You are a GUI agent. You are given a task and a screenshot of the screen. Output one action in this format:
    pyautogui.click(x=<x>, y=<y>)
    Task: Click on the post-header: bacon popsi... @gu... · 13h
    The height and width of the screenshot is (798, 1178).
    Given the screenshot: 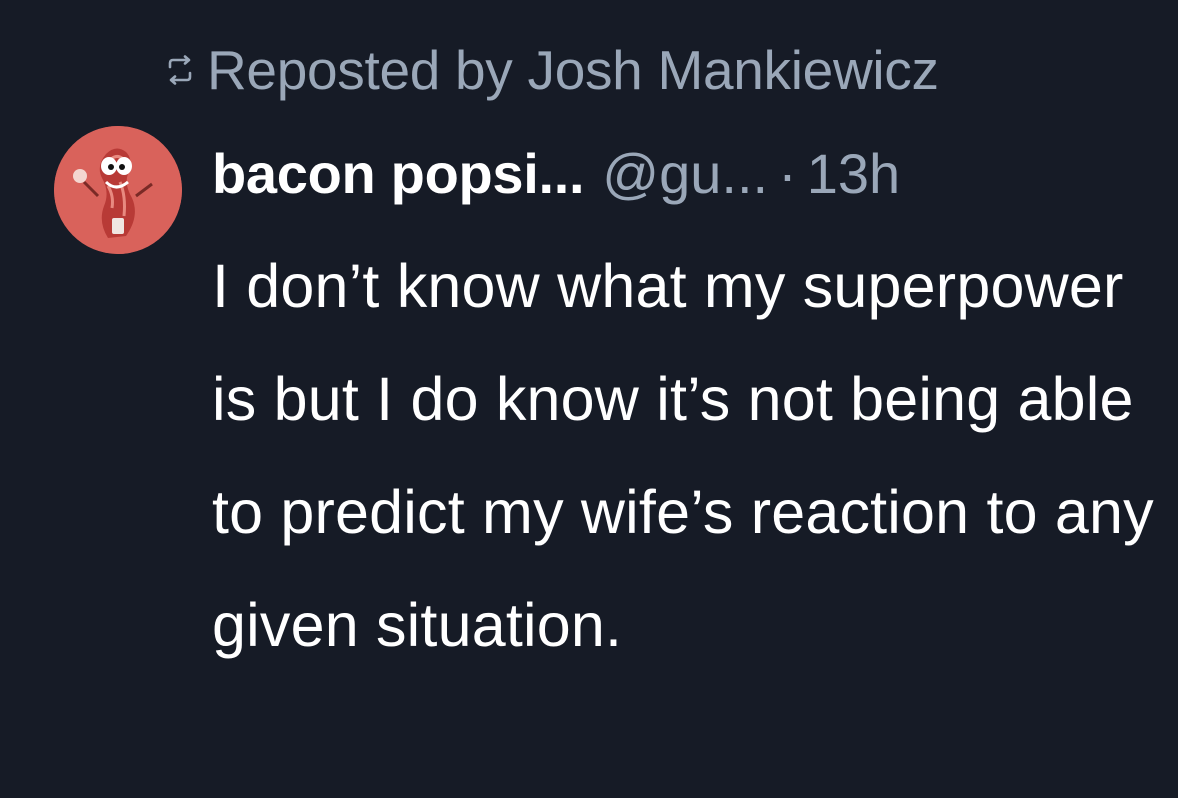 What is the action you would take?
    pyautogui.click(x=556, y=173)
    